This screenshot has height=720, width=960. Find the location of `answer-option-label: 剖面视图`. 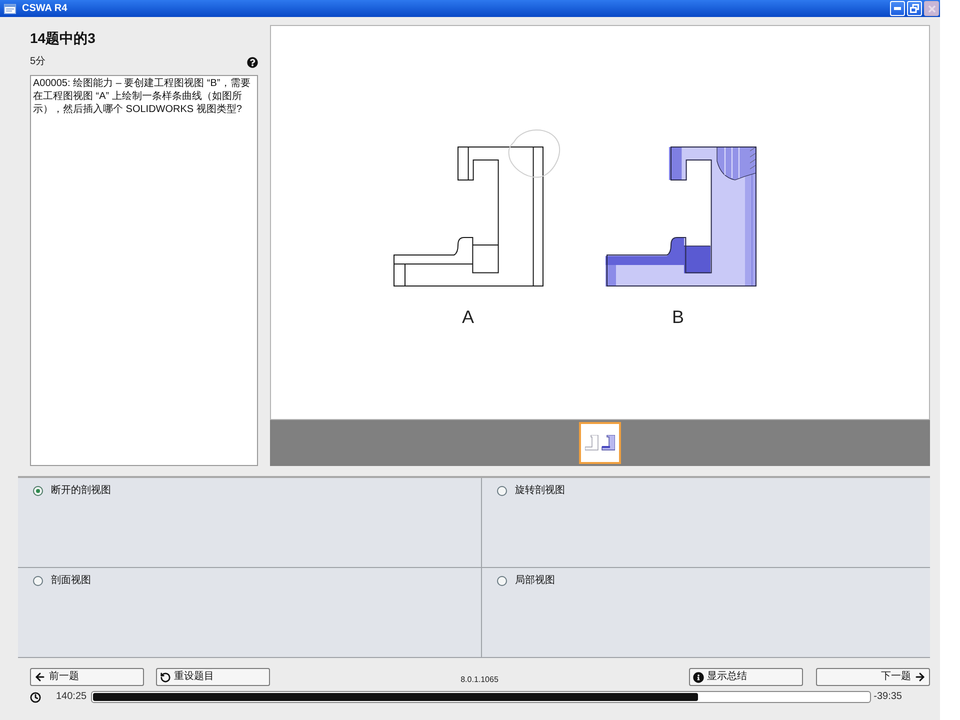

answer-option-label: 剖面视图 is located at coordinates (71, 581).